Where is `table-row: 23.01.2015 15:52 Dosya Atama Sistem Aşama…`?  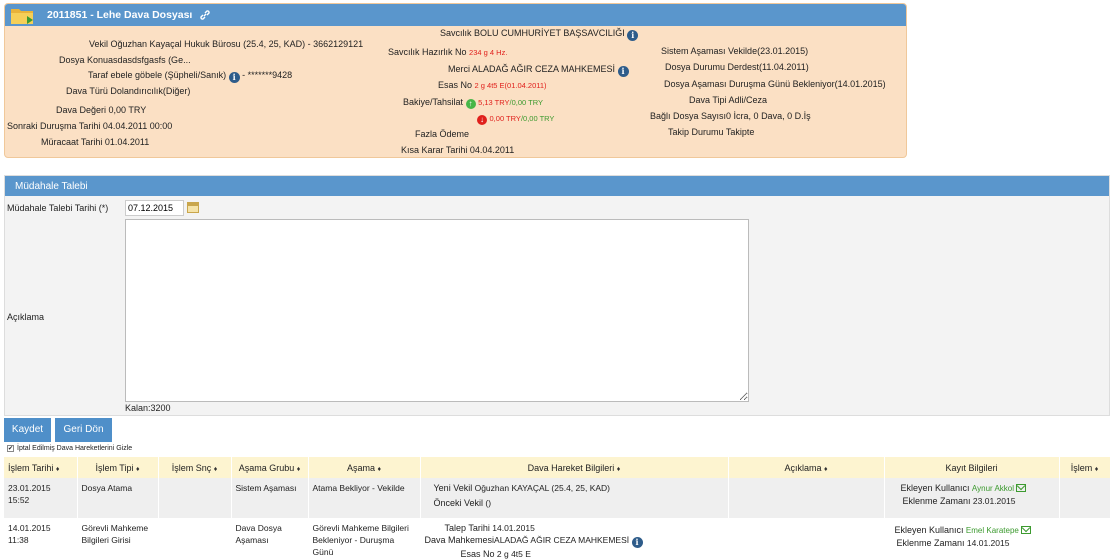
table-row: 23.01.2015 15:52 Dosya Atama Sistem Aşama… is located at coordinates (557, 498).